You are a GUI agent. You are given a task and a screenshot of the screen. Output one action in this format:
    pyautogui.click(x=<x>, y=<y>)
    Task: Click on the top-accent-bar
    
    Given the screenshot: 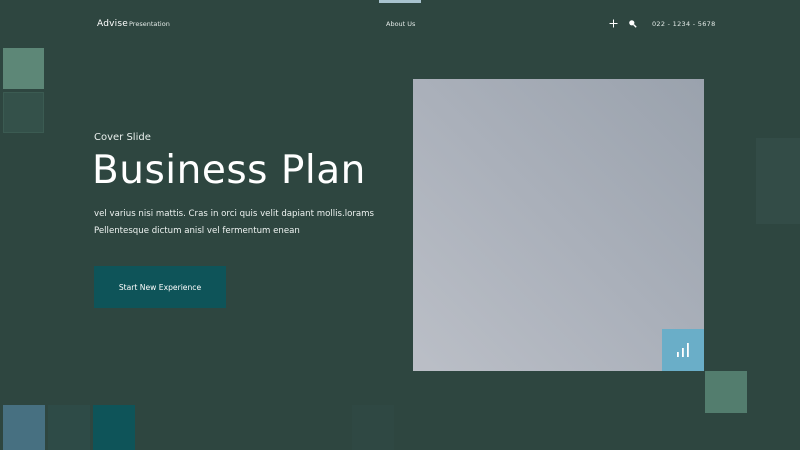 What is the action you would take?
    pyautogui.click(x=400, y=1)
    